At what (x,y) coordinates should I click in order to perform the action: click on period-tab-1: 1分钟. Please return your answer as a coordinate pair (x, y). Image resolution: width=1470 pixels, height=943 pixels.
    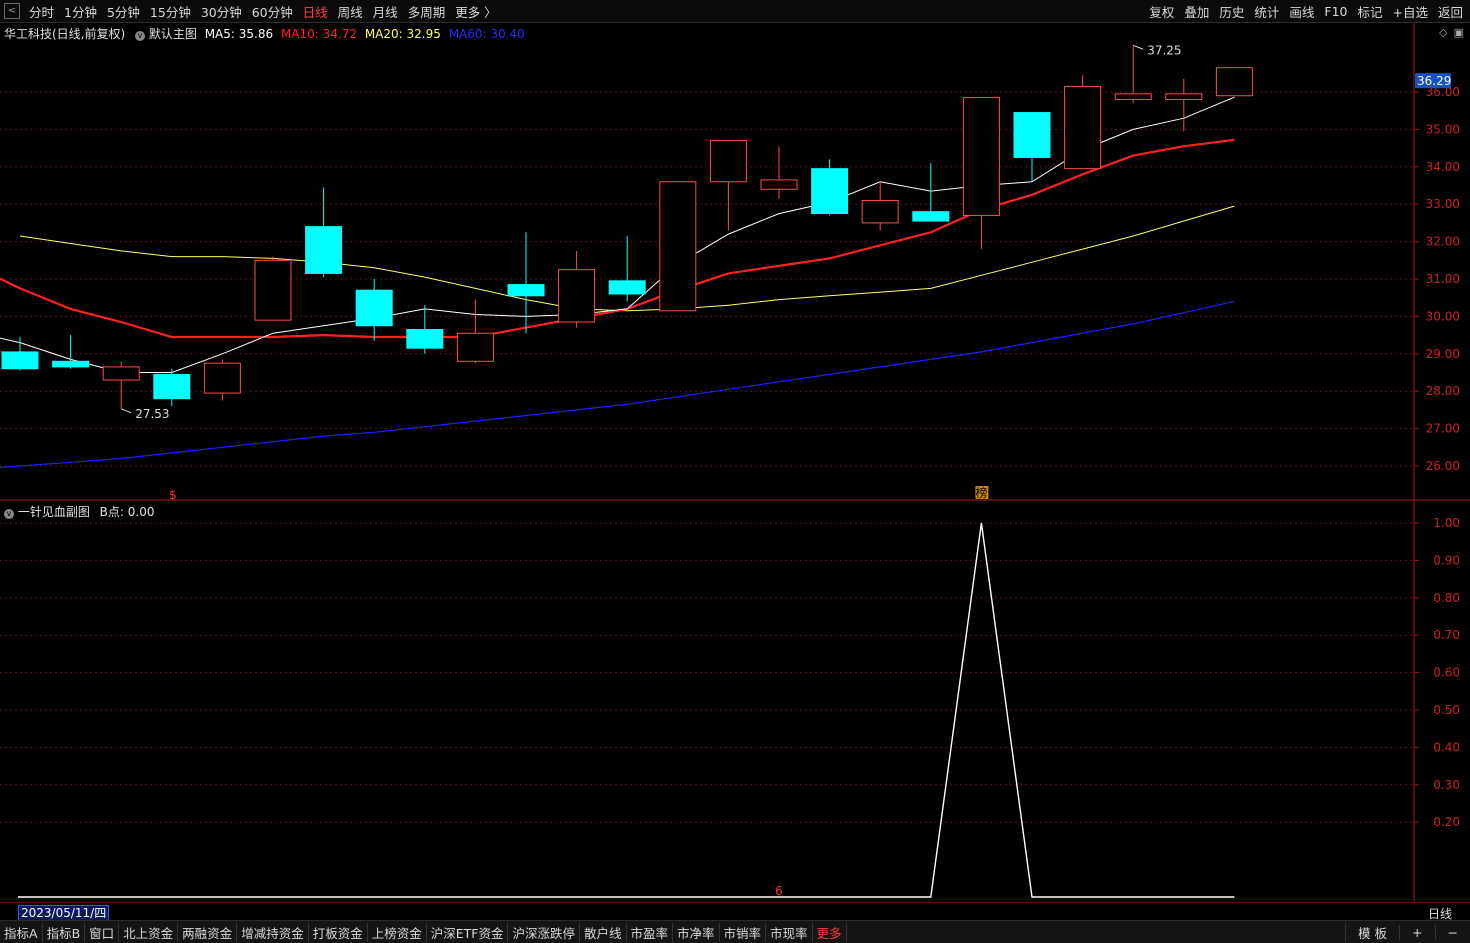
    Looking at the image, I should click on (80, 11).